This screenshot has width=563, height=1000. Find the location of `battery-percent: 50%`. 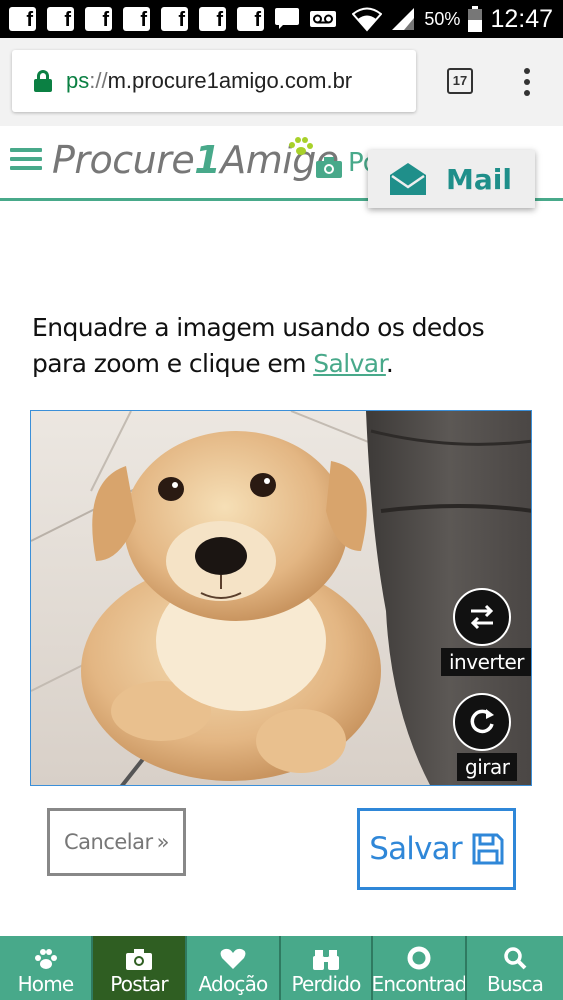

battery-percent: 50% is located at coordinates (442, 18).